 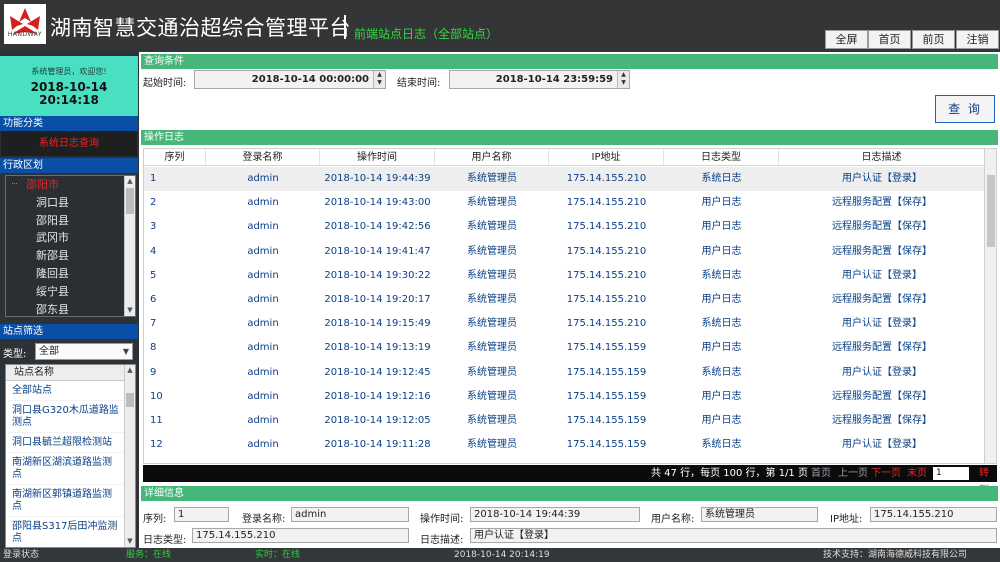 I want to click on station-item: 洞口县G320木瓜道路监测点, so click(x=65, y=417).